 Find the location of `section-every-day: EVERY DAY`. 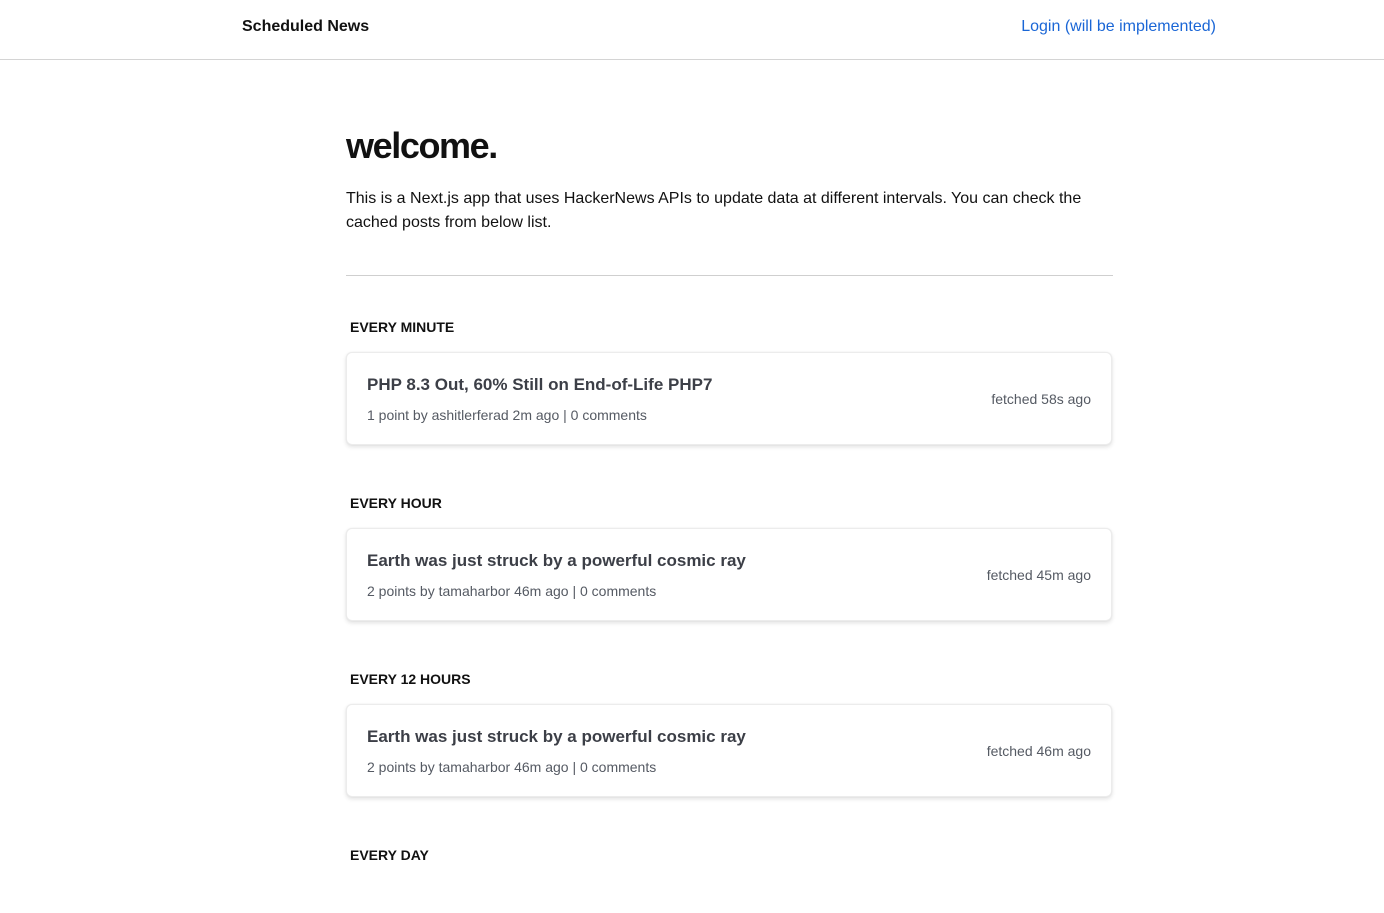

section-every-day: EVERY DAY is located at coordinates (729, 855).